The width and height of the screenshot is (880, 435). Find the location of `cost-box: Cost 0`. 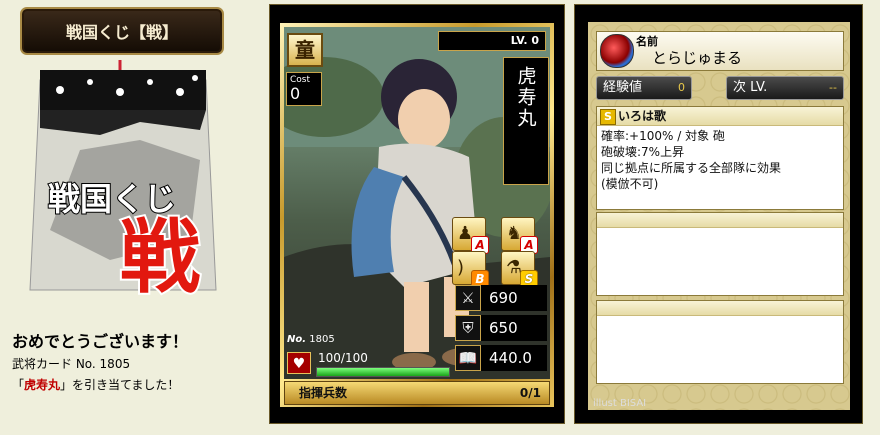

cost-box: Cost 0 is located at coordinates (304, 89).